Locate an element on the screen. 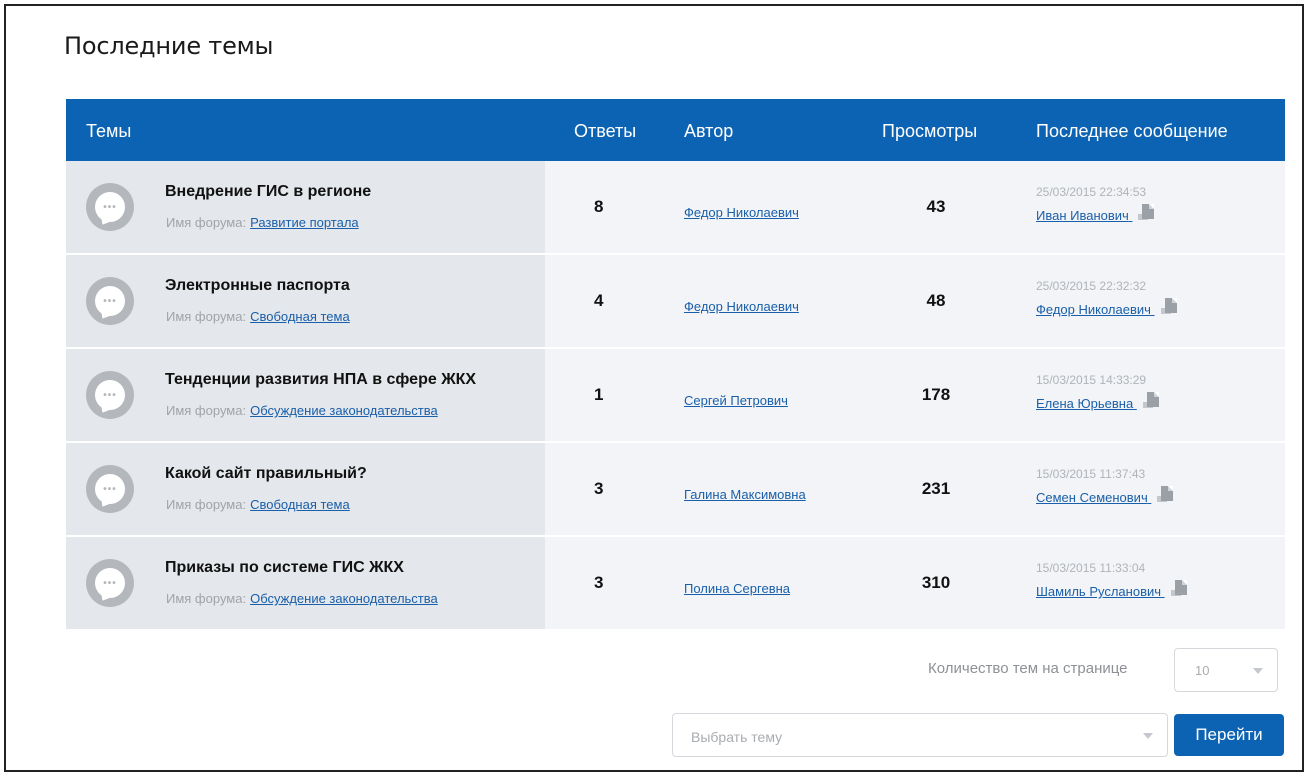 The height and width of the screenshot is (776, 1312). author-link: Галина Максимовна is located at coordinates (745, 494).